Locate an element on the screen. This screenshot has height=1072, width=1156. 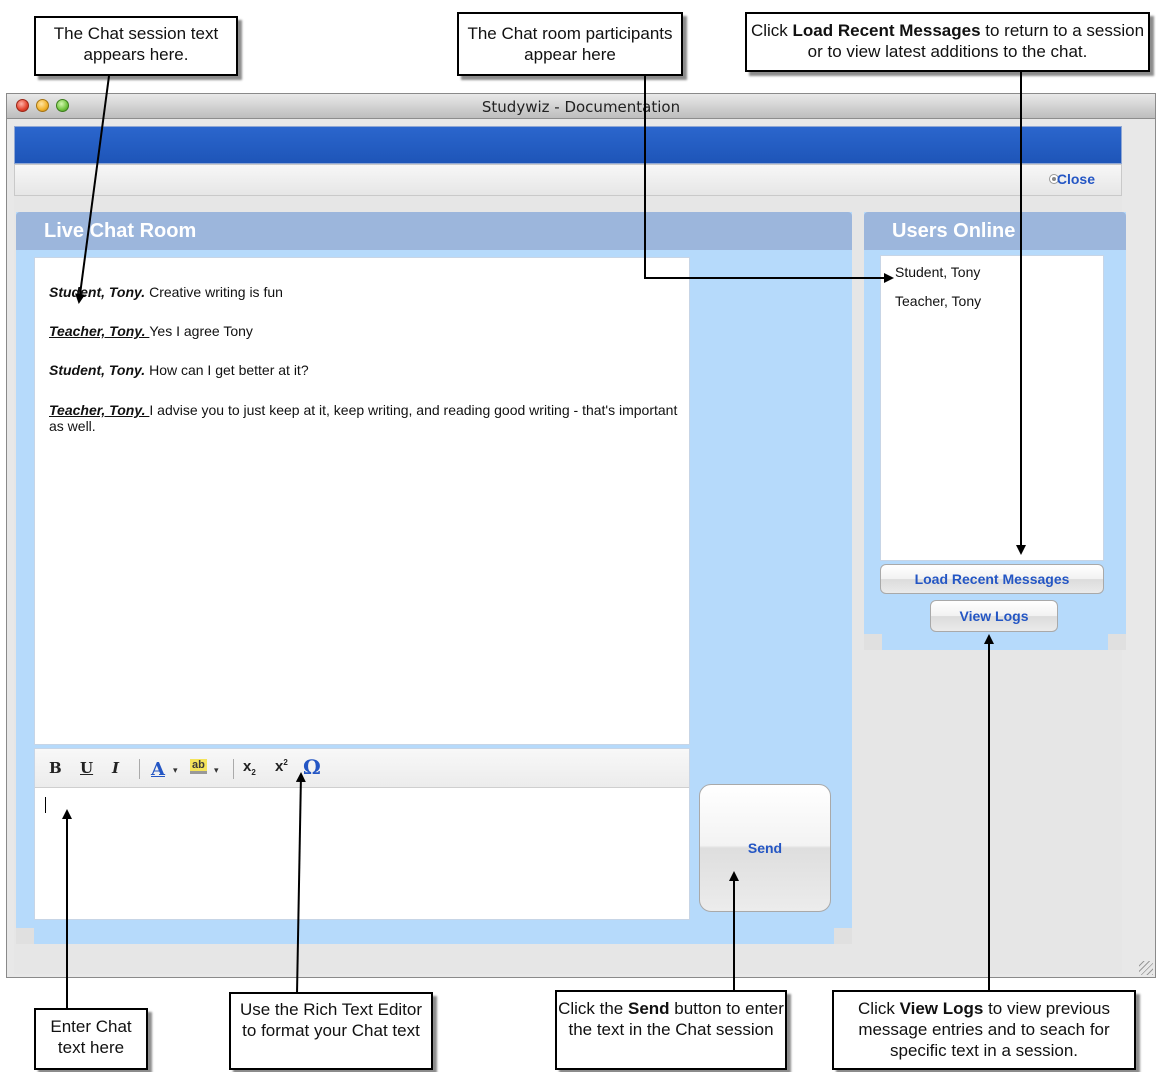
arrow-rich-text is located at coordinates (300, 883).